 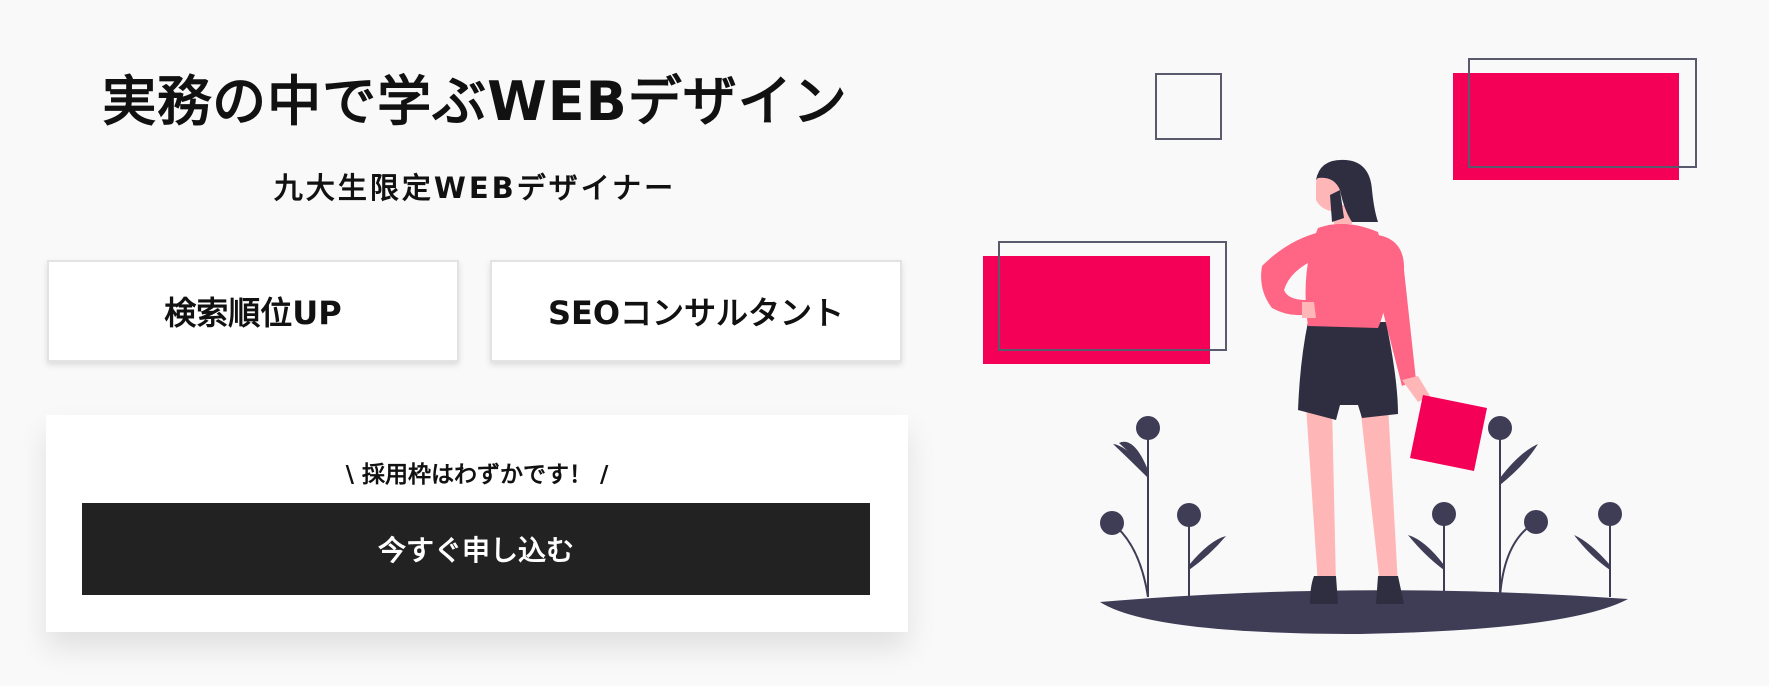 I want to click on feature-ranking-up: 検索順位UP, so click(x=253, y=311).